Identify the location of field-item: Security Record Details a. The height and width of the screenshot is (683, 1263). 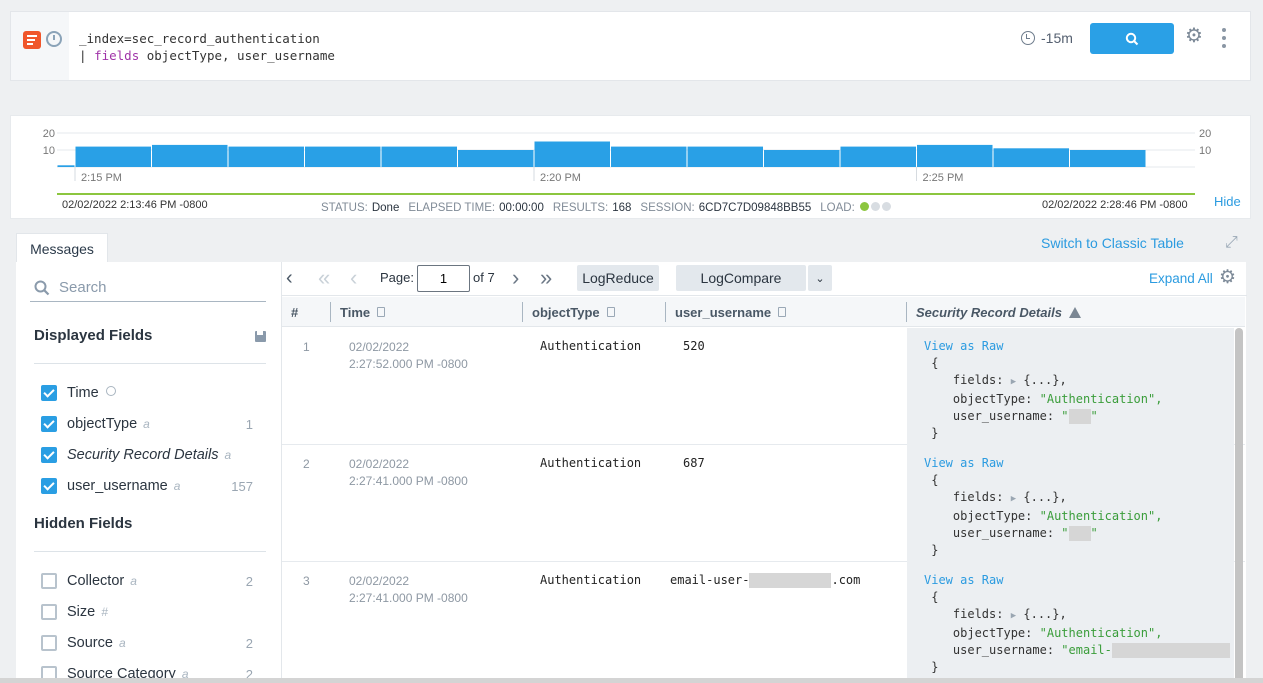
(156, 455).